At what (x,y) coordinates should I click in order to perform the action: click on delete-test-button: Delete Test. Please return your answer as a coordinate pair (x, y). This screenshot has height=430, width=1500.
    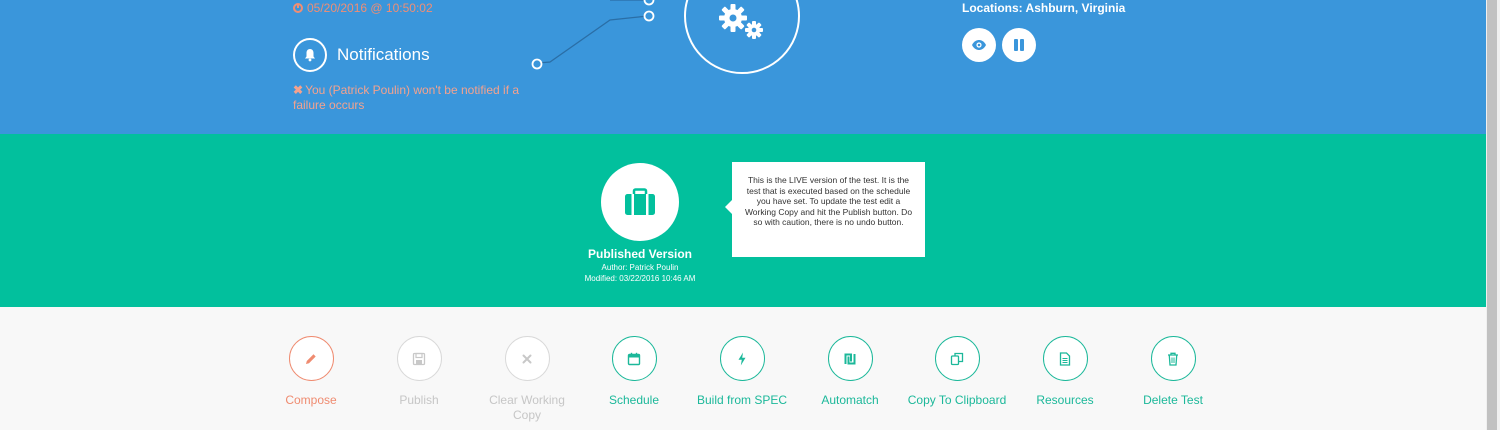
    Looking at the image, I should click on (1173, 372).